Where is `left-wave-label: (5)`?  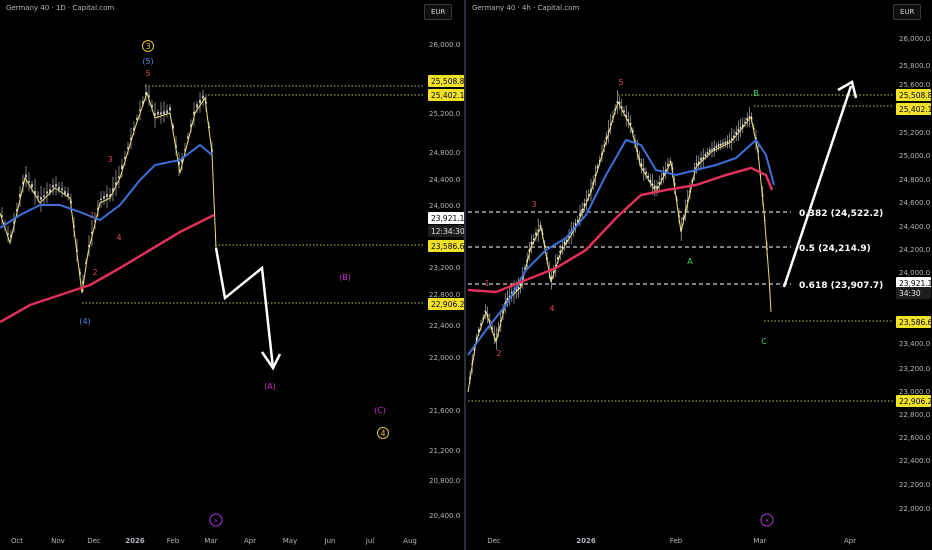
left-wave-label: (5) is located at coordinates (147, 61).